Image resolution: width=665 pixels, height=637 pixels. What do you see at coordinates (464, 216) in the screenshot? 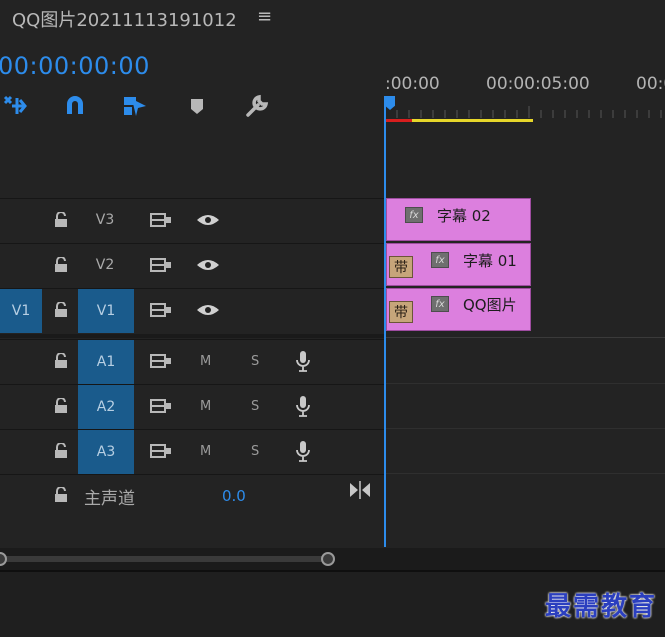
I see `clip-name: 字幕 02` at bounding box center [464, 216].